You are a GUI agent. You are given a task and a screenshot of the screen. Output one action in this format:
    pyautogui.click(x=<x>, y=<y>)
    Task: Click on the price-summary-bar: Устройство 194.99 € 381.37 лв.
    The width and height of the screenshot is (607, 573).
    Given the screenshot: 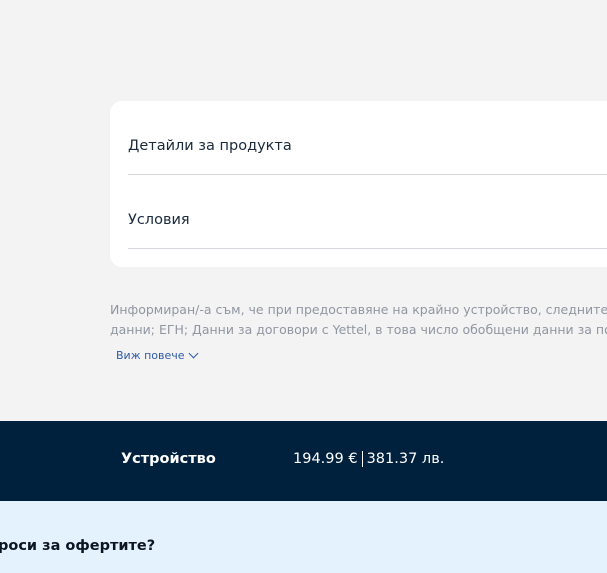 What is the action you would take?
    pyautogui.click(x=303, y=461)
    